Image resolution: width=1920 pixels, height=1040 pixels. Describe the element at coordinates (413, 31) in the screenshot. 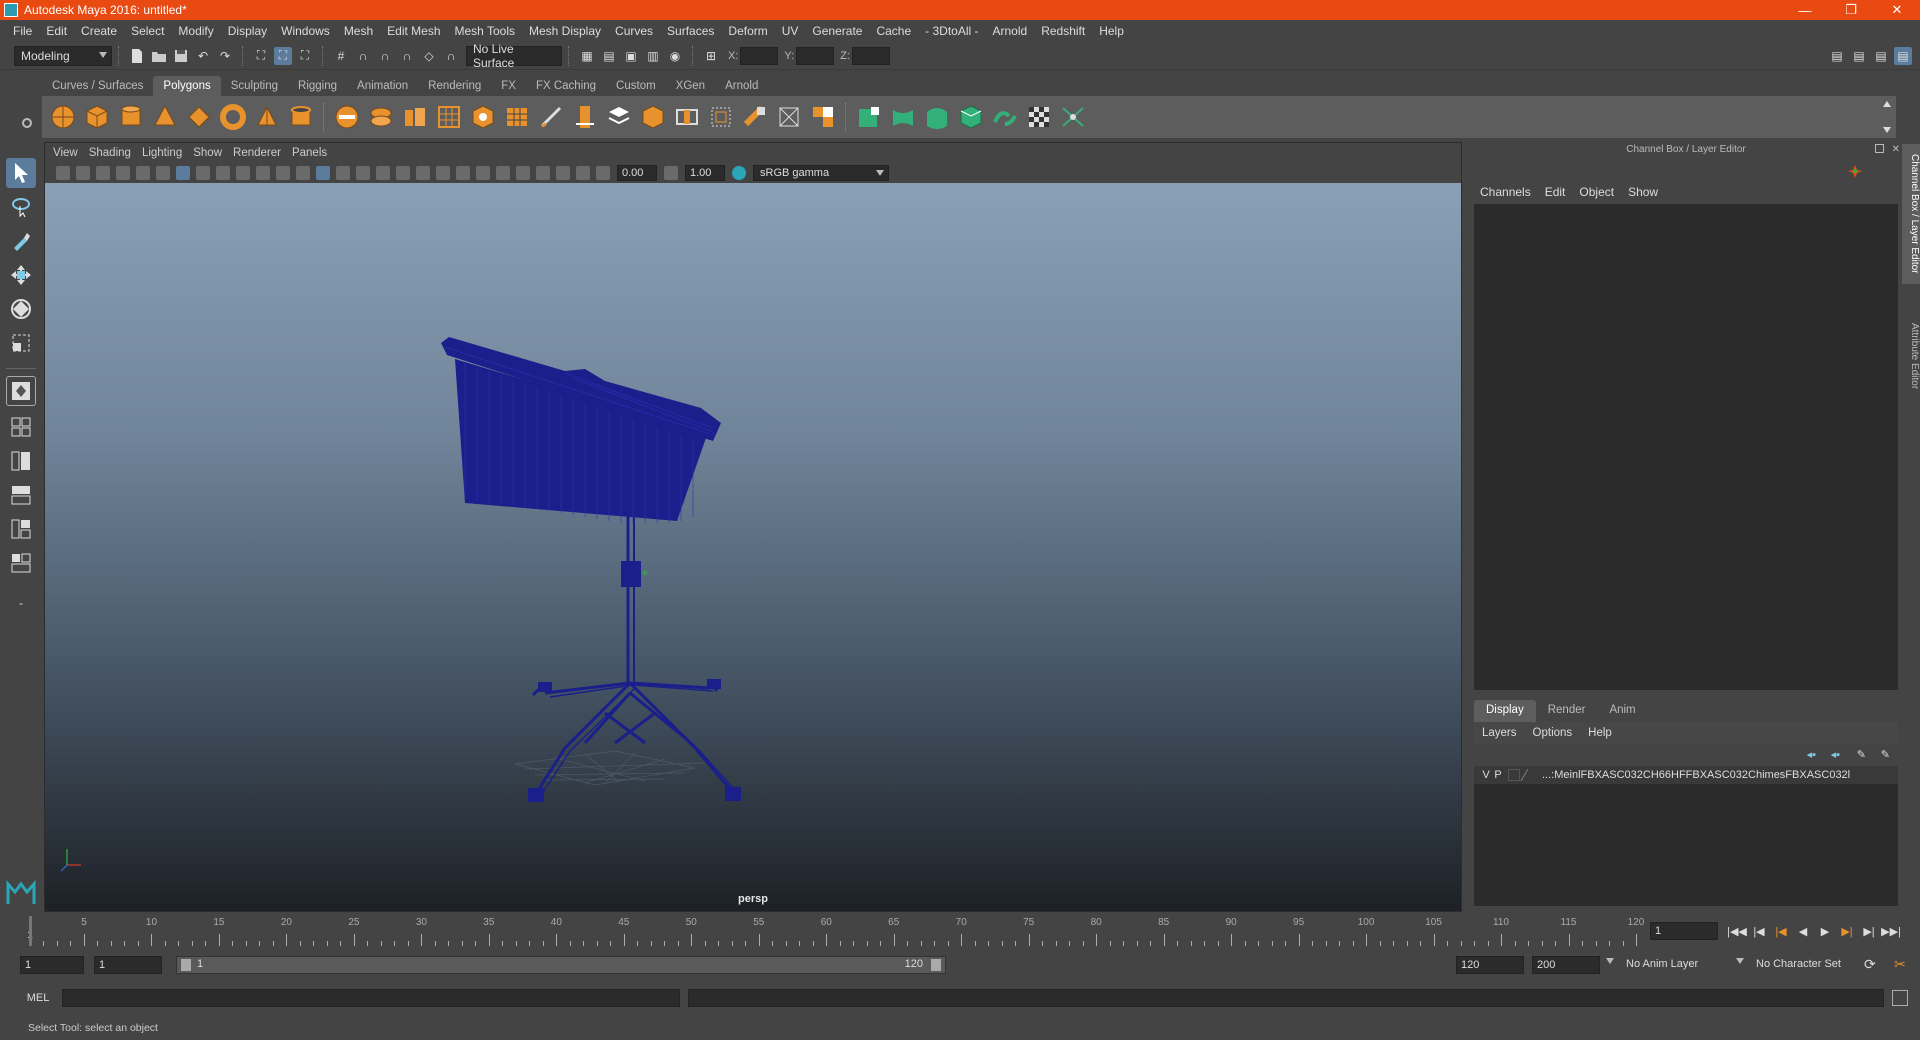

I see `menu-edit-mesh: Edit Mesh` at that location.